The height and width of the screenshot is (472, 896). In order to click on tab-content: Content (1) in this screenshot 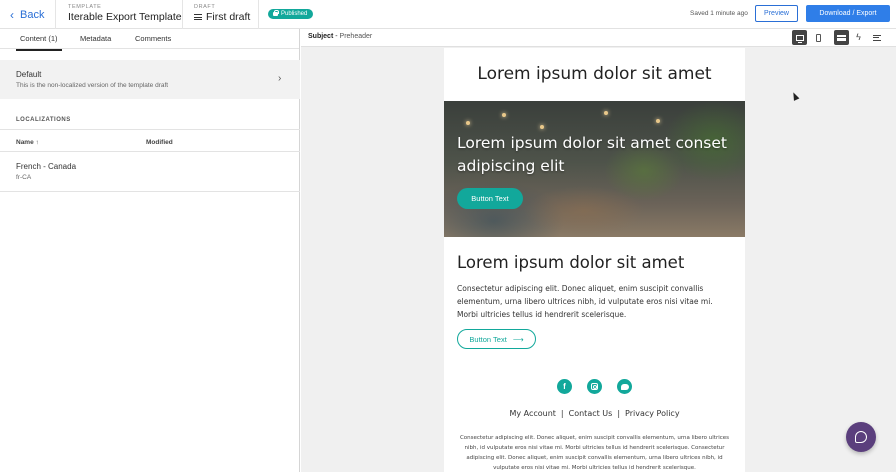, I will do `click(39, 42)`.